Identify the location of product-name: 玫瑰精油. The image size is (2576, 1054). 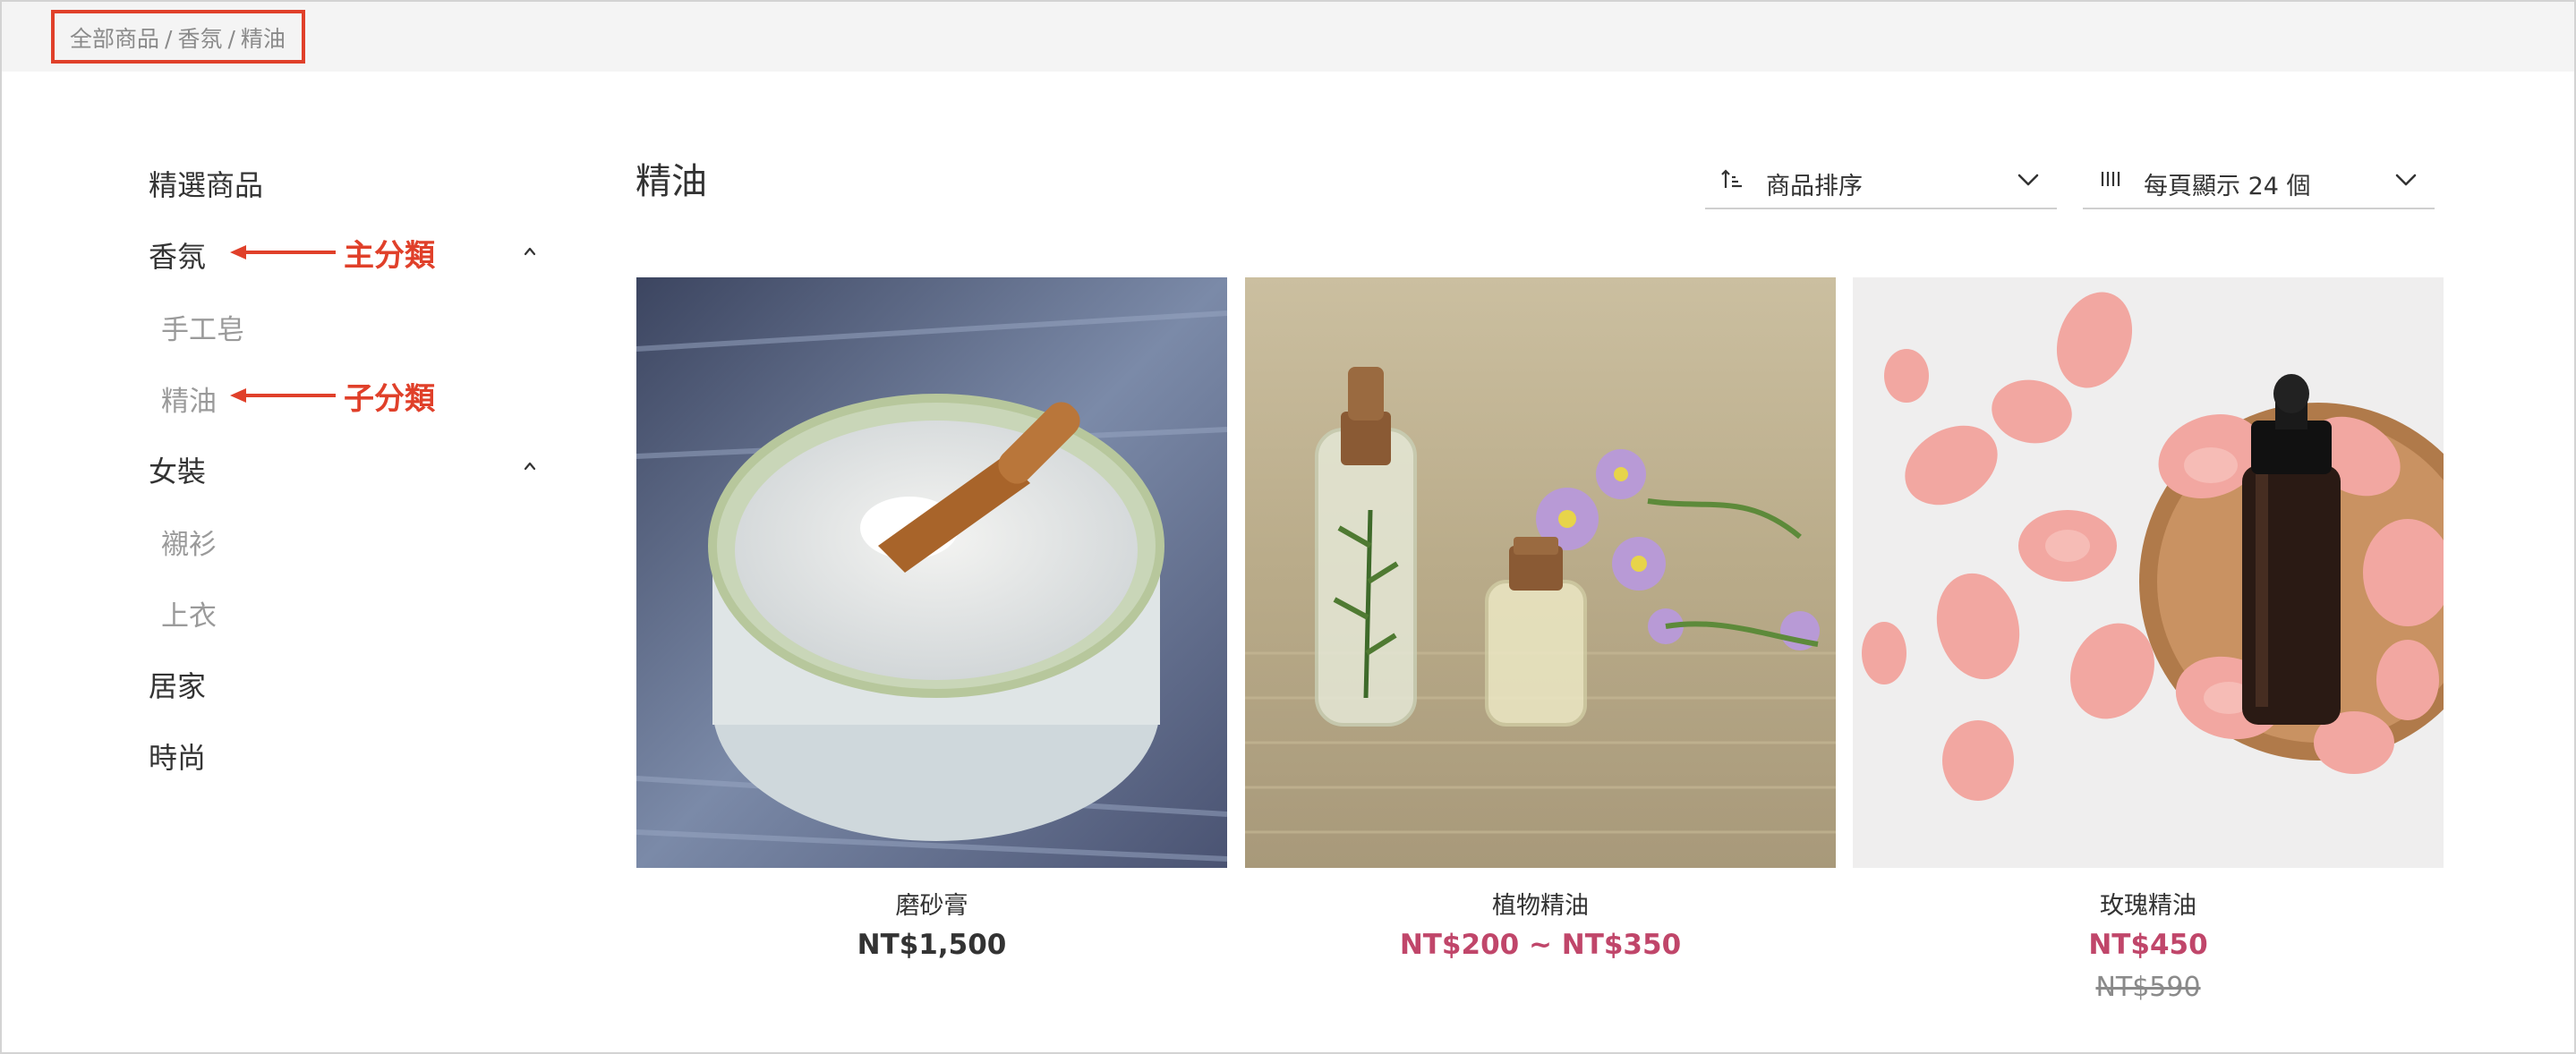
(2148, 904).